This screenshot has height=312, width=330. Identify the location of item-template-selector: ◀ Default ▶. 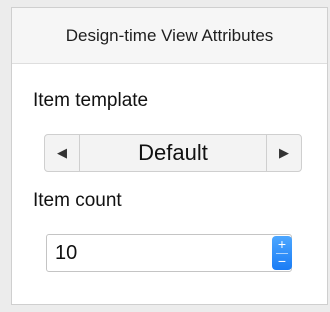
(173, 153).